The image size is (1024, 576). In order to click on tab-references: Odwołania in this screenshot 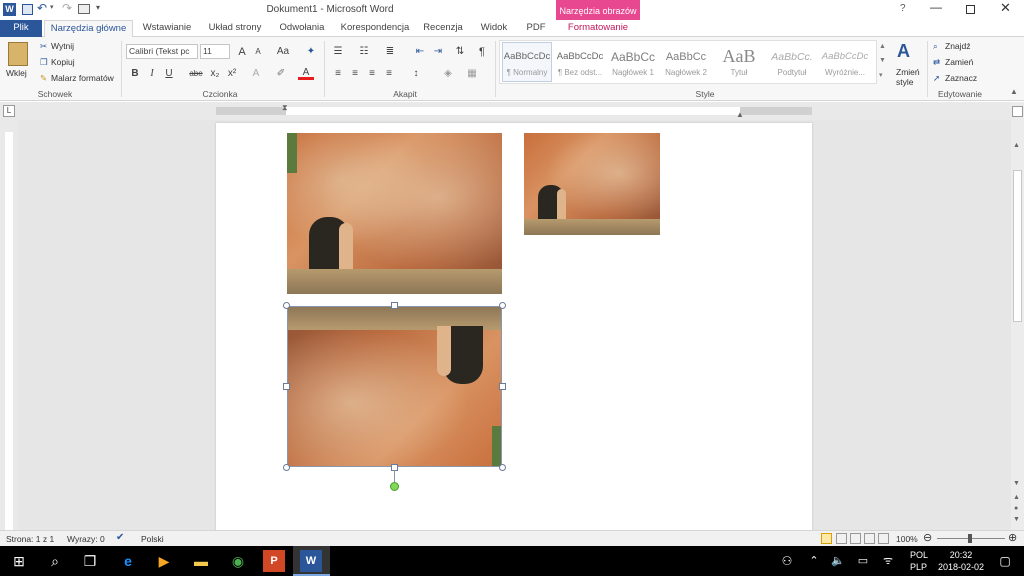, I will do `click(302, 28)`.